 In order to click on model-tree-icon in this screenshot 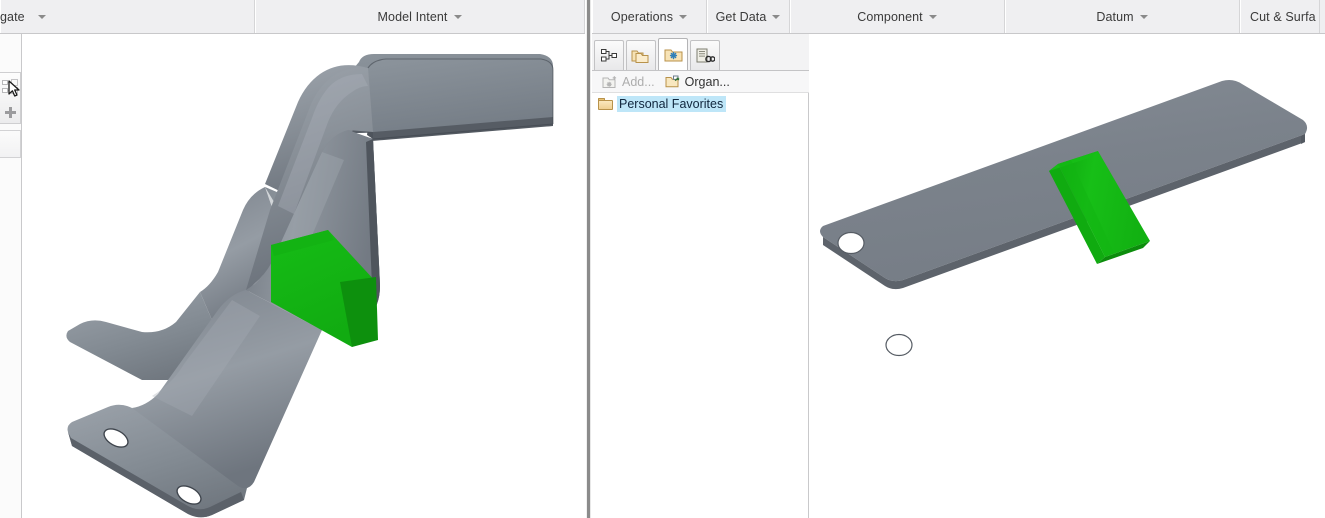, I will do `click(608, 55)`.